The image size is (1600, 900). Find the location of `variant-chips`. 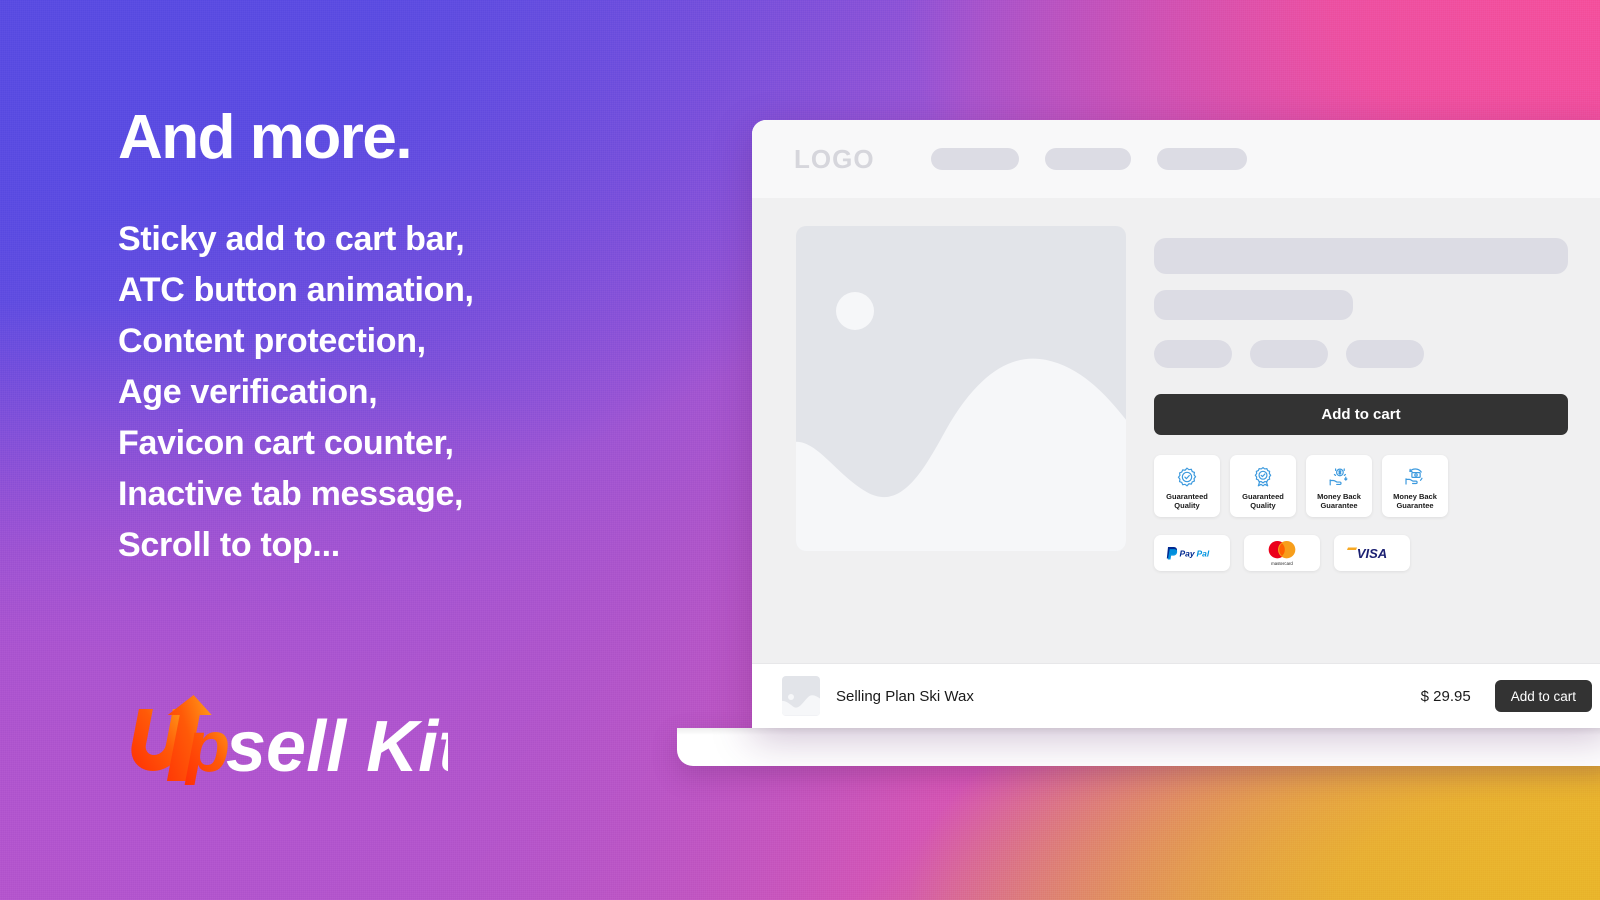

variant-chips is located at coordinates (1361, 354).